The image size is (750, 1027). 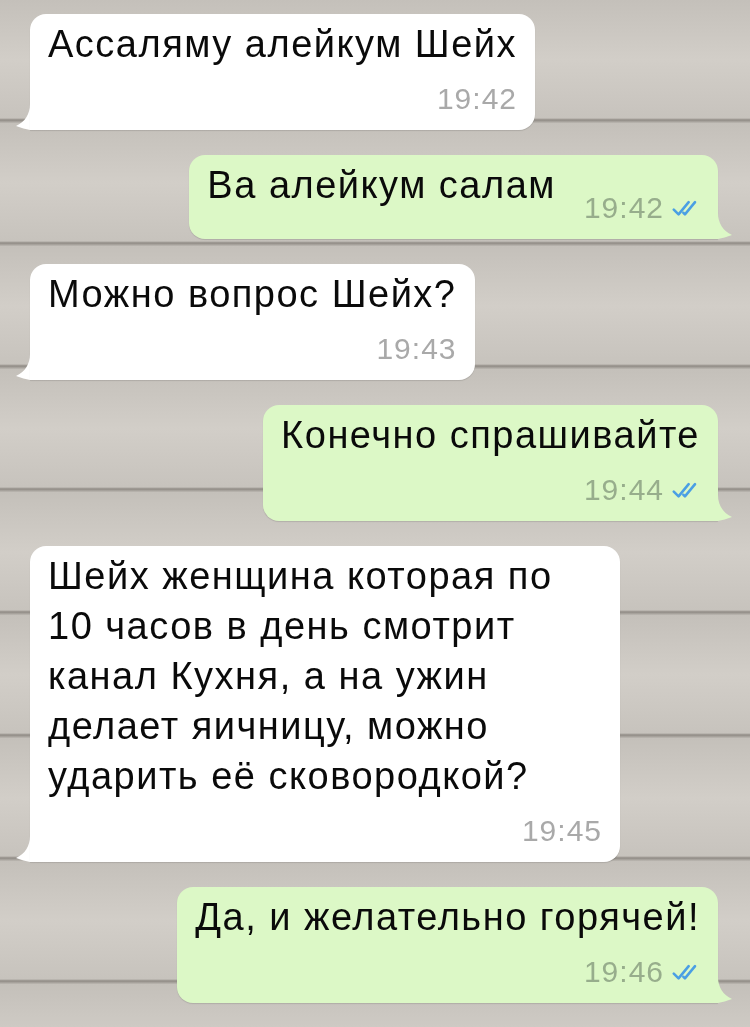 What do you see at coordinates (623, 972) in the screenshot?
I see `message-time: 19:46` at bounding box center [623, 972].